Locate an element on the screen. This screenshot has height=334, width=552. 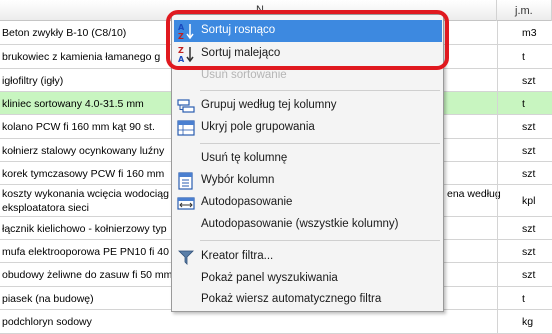
table-row: podchloryn sodowy kg is located at coordinates (276, 322).